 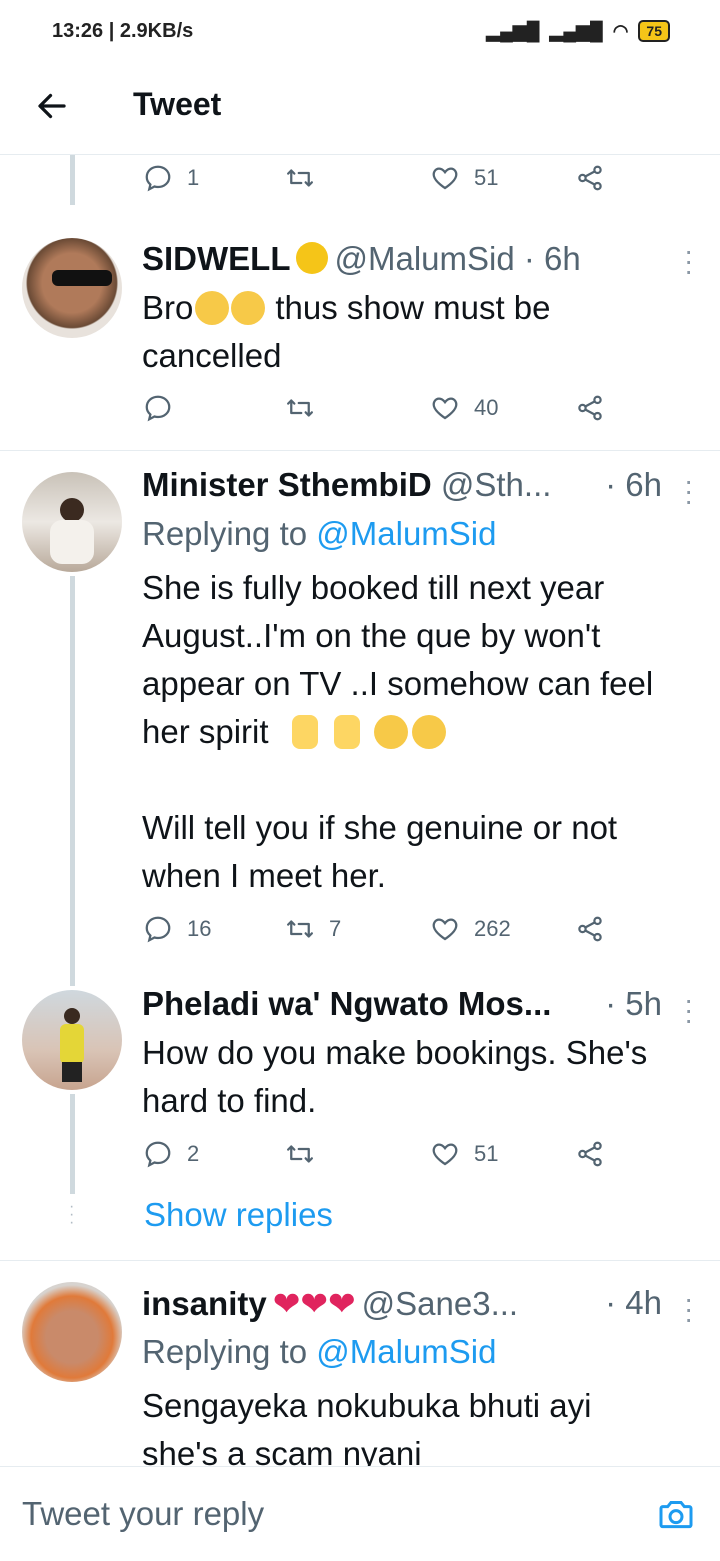 What do you see at coordinates (238, 1215) in the screenshot?
I see `show-replies-link: Show replies` at bounding box center [238, 1215].